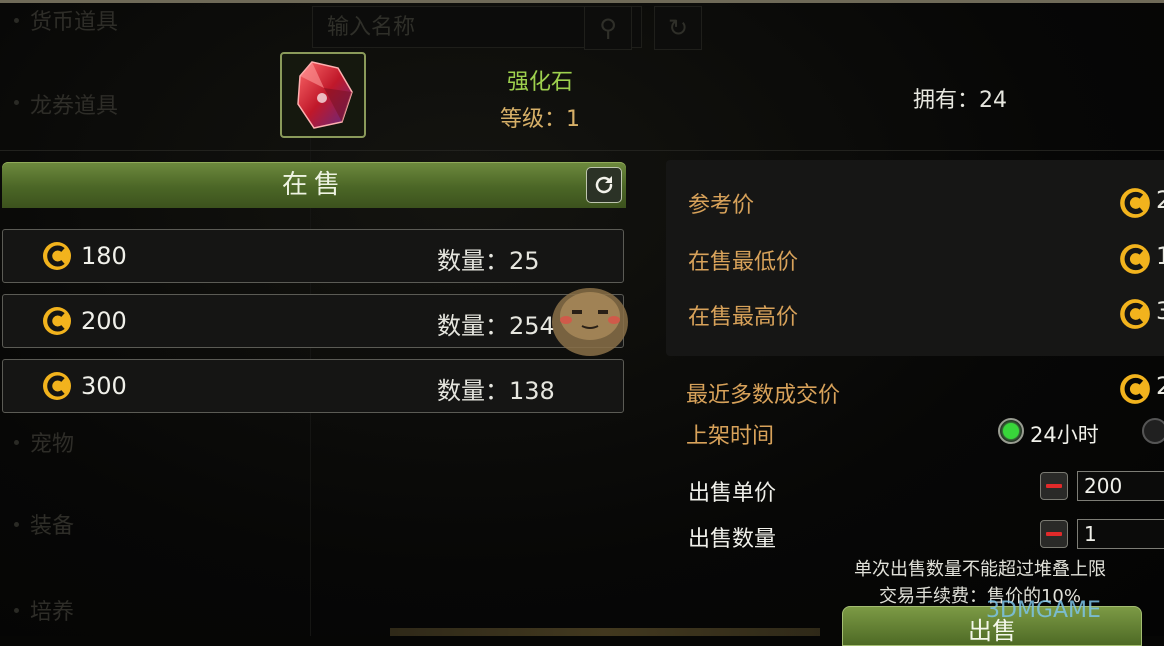 Image resolution: width=1164 pixels, height=646 pixels. What do you see at coordinates (104, 256) in the screenshot?
I see `listing-price: 180` at bounding box center [104, 256].